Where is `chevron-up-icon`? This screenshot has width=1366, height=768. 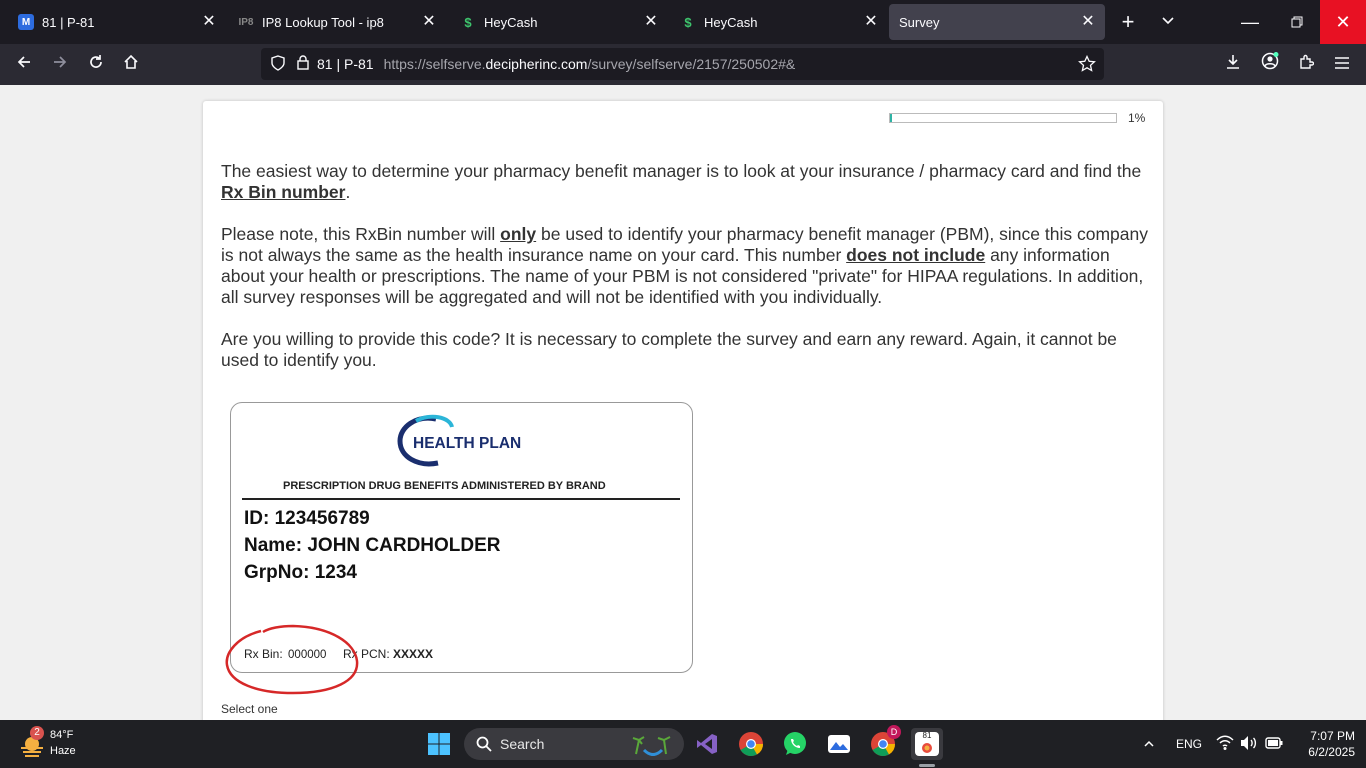 chevron-up-icon is located at coordinates (1149, 744).